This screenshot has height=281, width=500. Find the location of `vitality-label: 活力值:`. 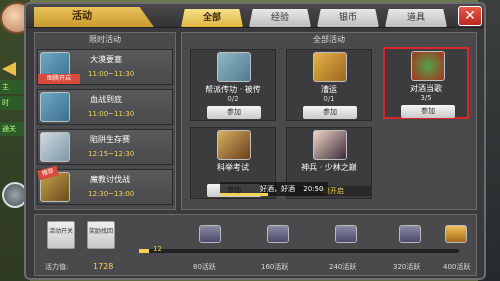

vitality-label: 活力值: is located at coordinates (57, 267).